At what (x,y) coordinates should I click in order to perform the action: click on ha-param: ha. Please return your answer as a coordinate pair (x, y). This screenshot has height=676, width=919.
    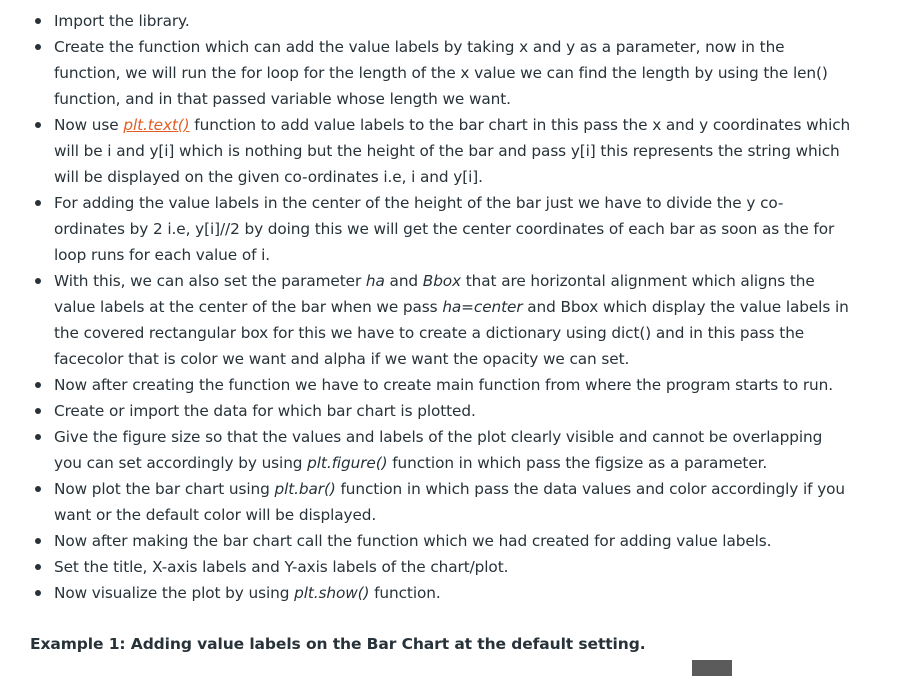
    Looking at the image, I should click on (375, 281).